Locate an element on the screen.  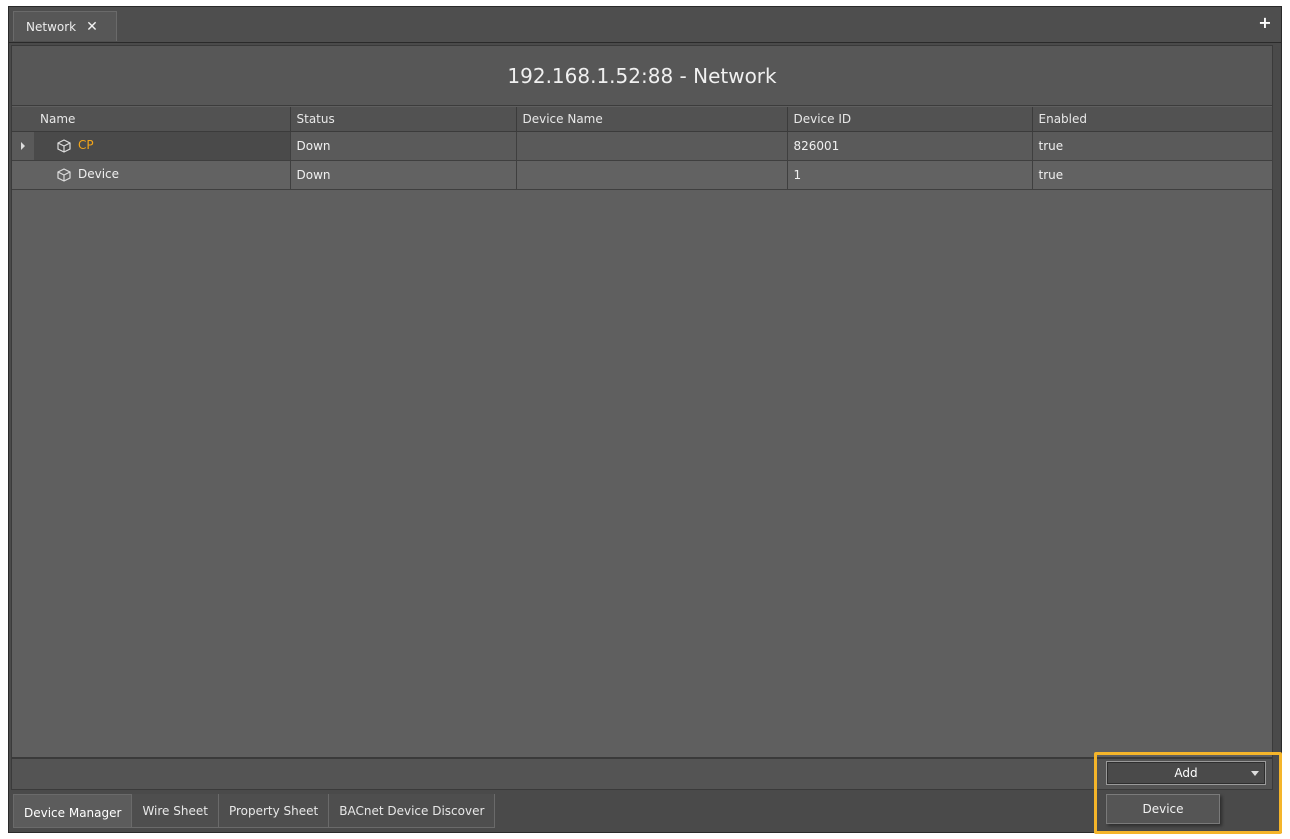
cell-device-id: 826001 is located at coordinates (910, 146).